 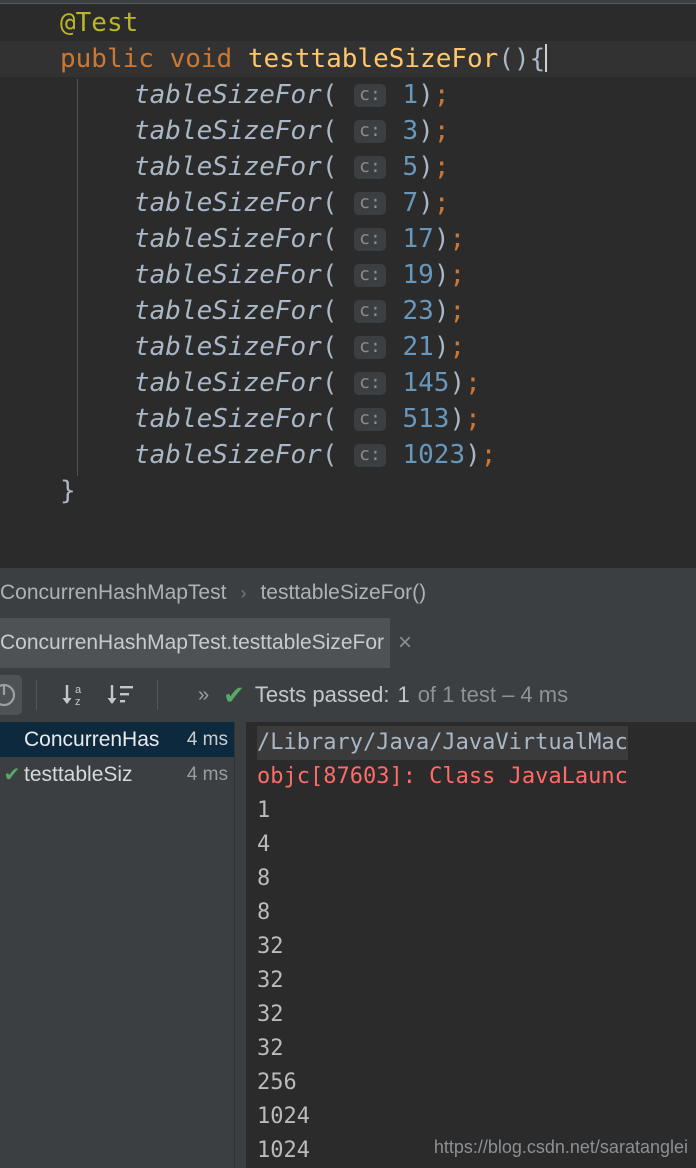 I want to click on signature-tail-token: (){, so click(x=522, y=59).